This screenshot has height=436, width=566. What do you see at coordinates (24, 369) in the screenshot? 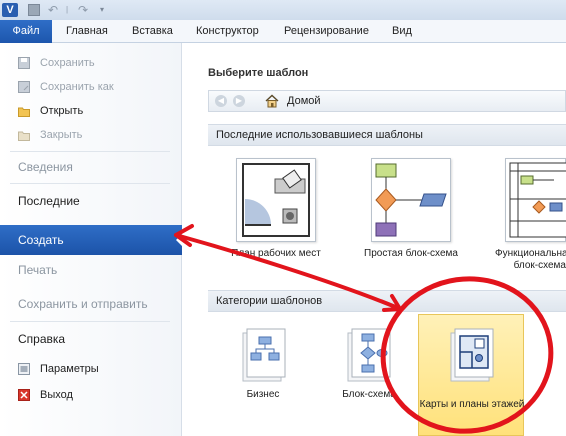
I see `options-icon` at bounding box center [24, 369].